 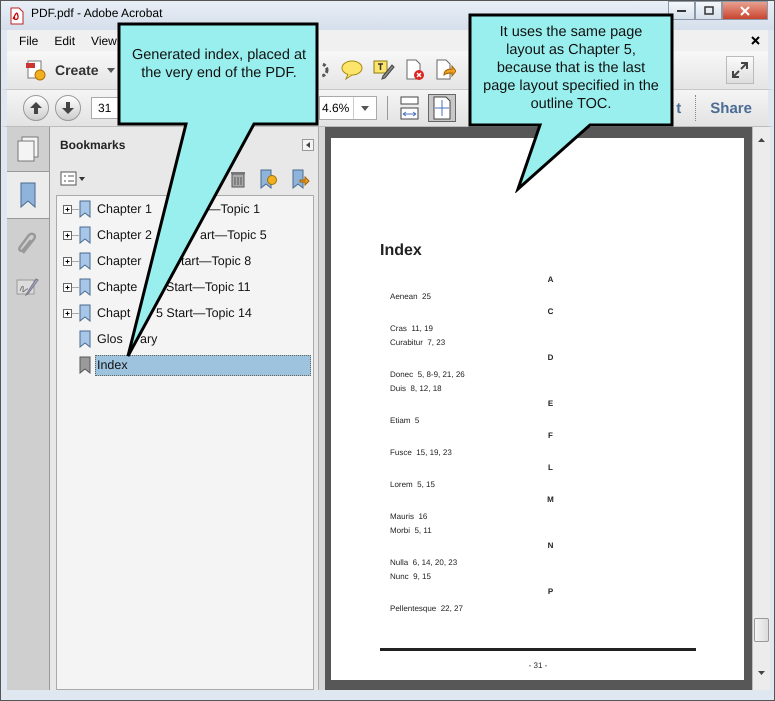 I want to click on index-entry: Morbi 5, 11, so click(x=411, y=531).